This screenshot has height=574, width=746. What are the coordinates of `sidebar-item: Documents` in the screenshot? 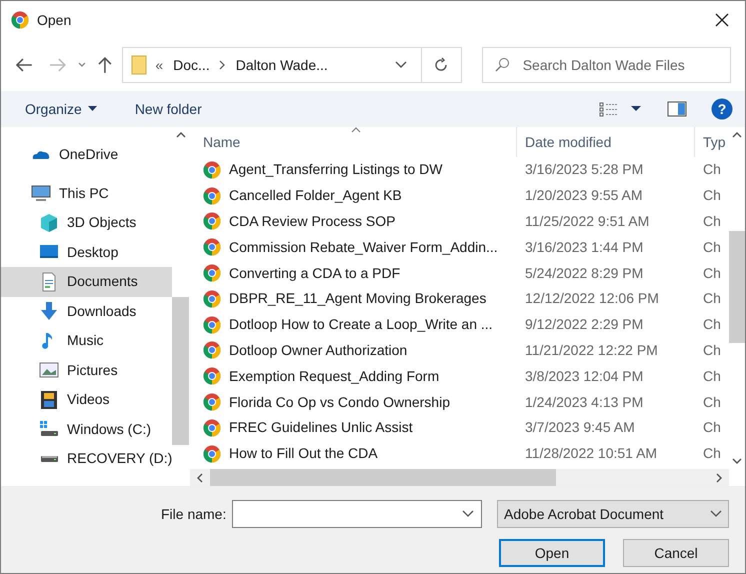 It's located at (86, 281).